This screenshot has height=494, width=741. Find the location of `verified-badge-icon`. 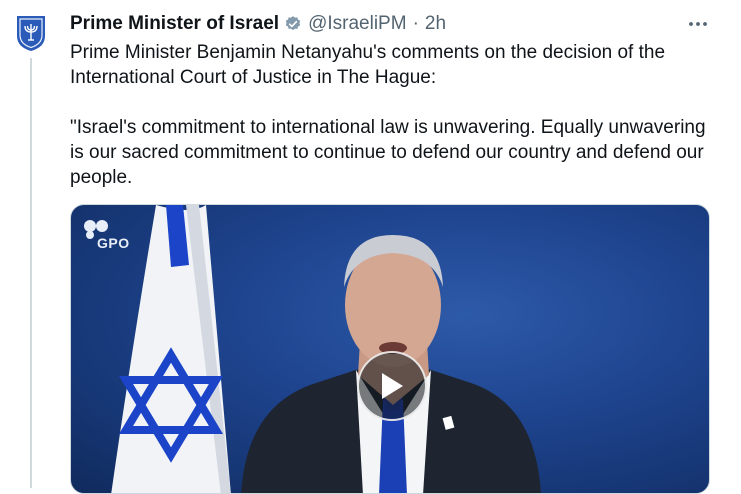

verified-badge-icon is located at coordinates (293, 24).